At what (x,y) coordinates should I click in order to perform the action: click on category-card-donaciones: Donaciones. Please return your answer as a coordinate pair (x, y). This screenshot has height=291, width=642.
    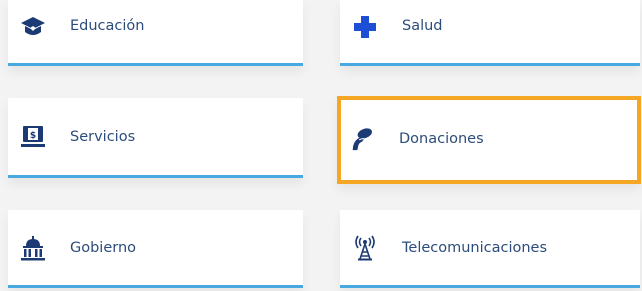
    Looking at the image, I should click on (489, 140).